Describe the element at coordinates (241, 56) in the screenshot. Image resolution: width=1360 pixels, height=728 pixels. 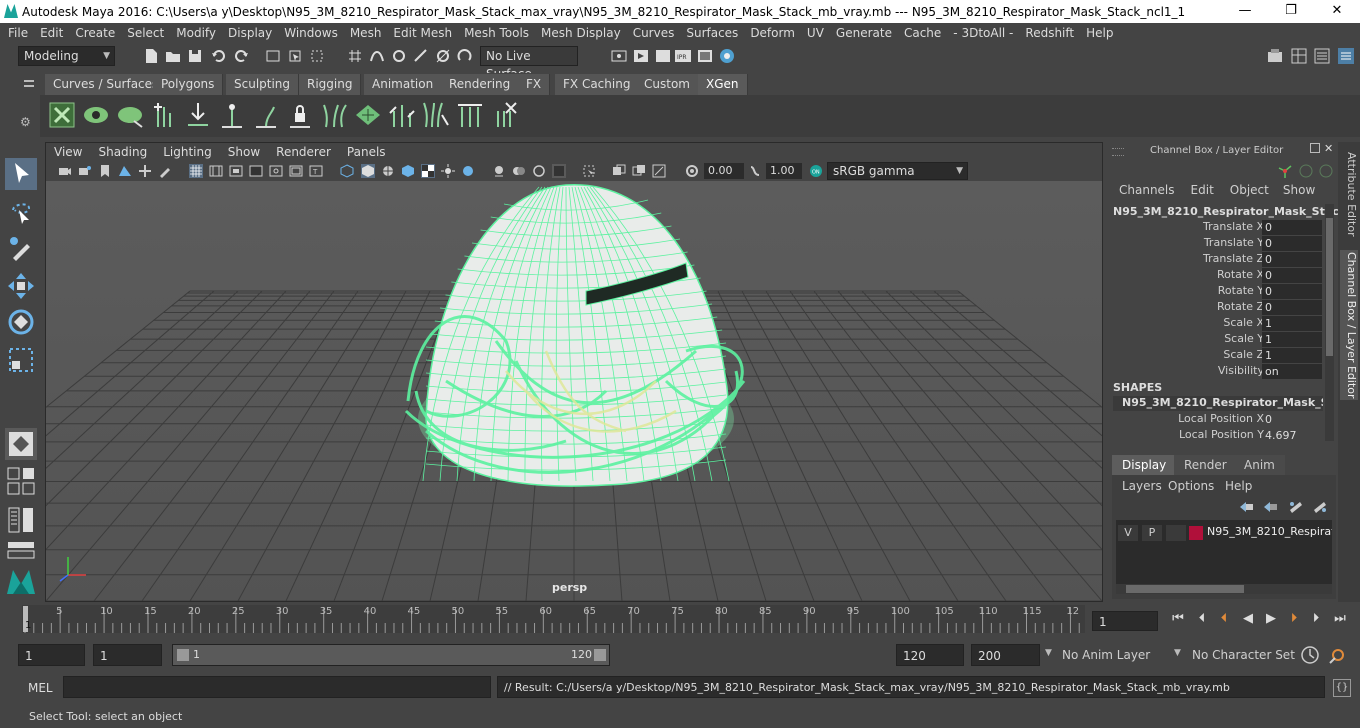
I see `redo-icon` at that location.